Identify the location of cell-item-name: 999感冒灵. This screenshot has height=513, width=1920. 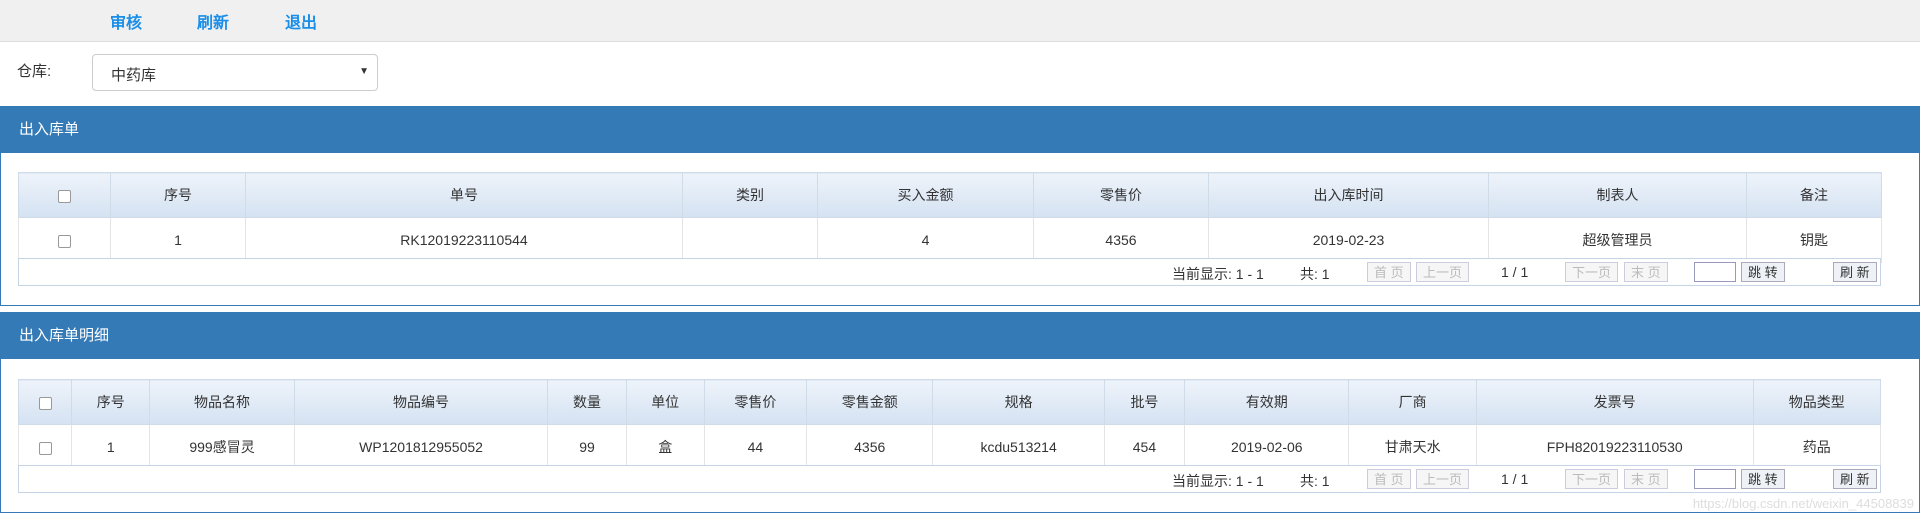
(222, 447).